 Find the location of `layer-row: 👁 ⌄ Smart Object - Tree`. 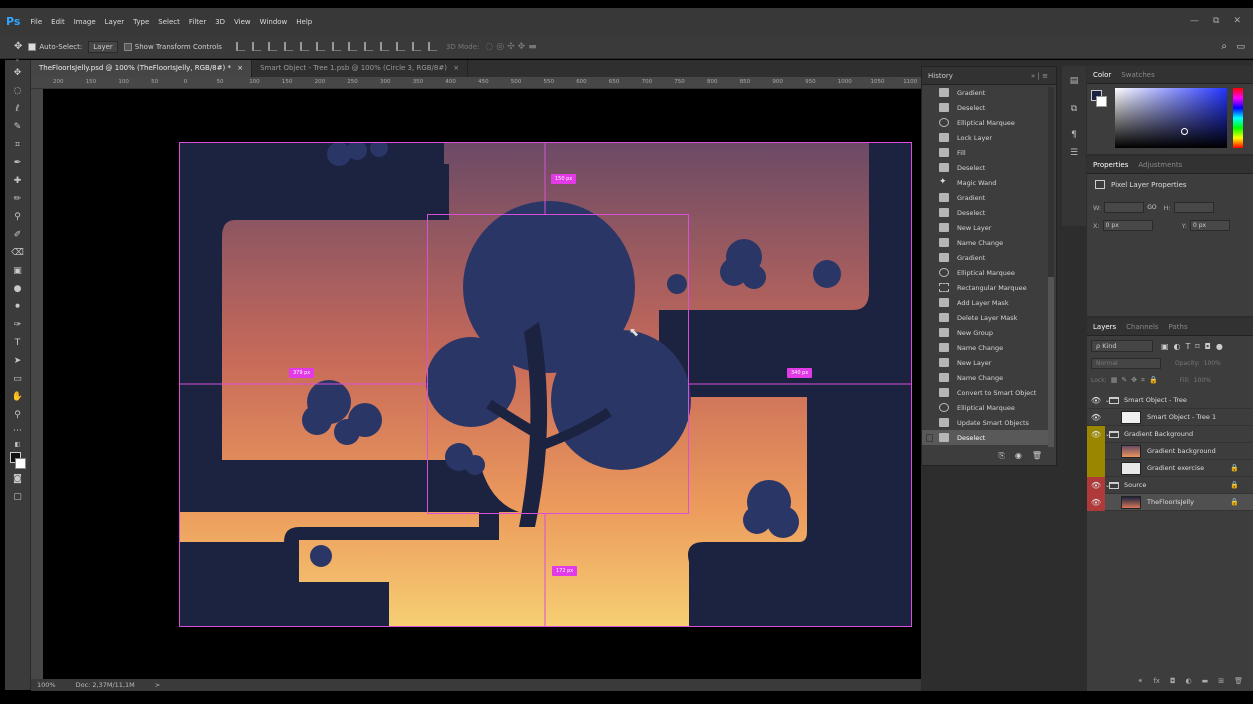

layer-row: 👁 ⌄ Smart Object - Tree is located at coordinates (1170, 400).